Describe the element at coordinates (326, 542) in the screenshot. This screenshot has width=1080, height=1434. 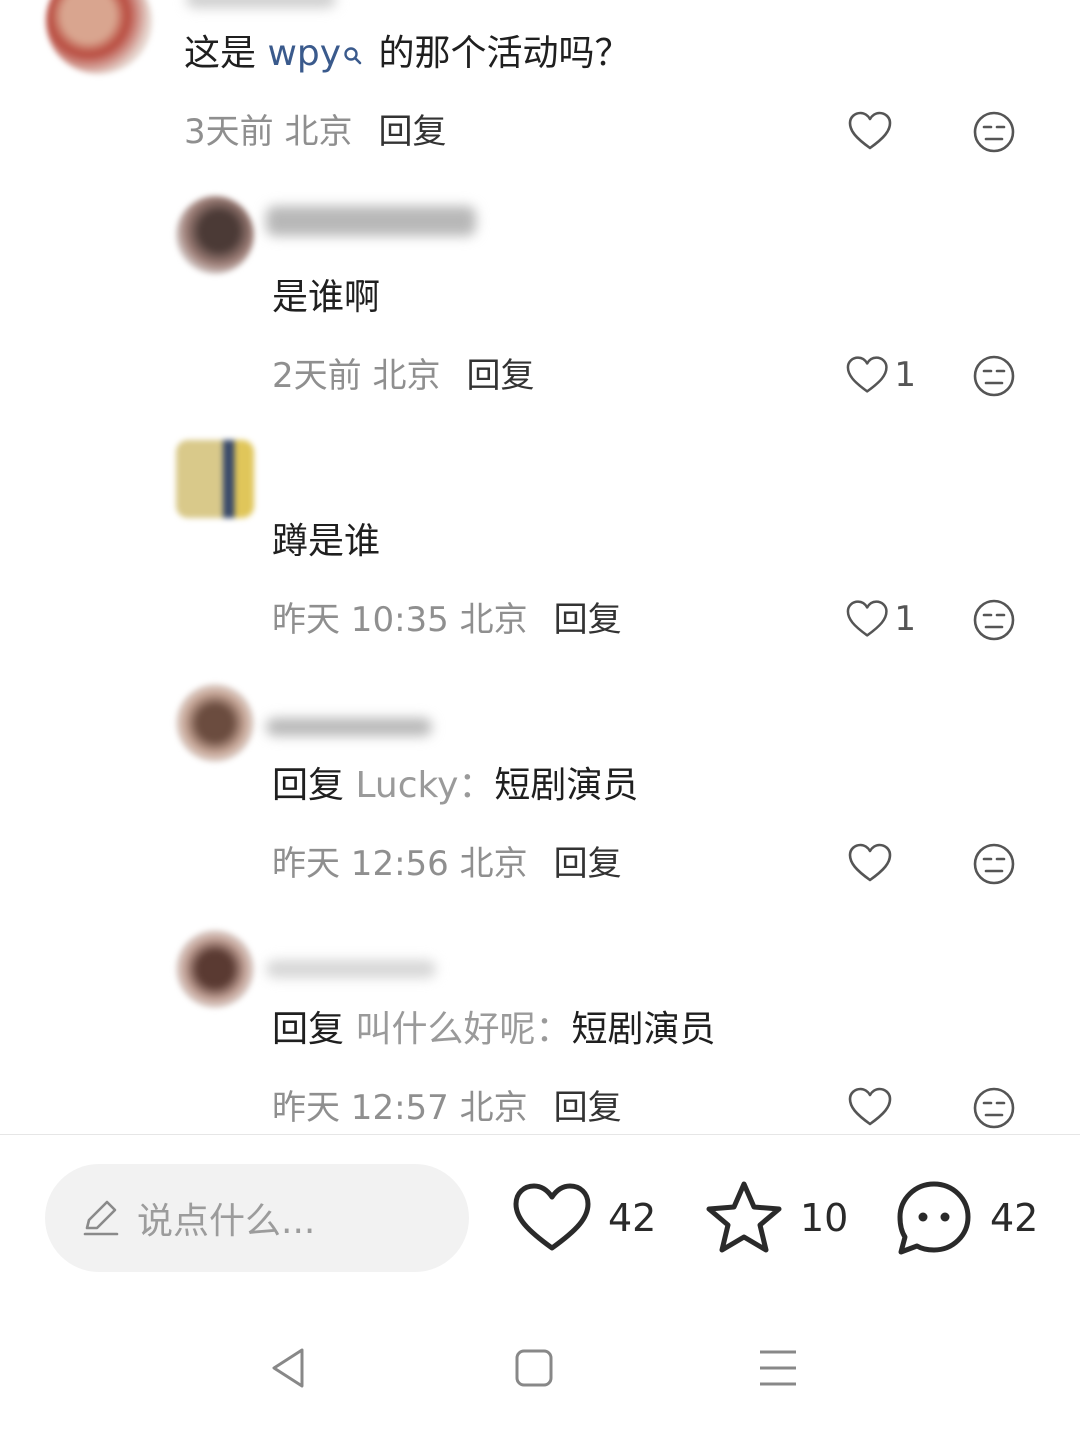
I see `comment-text: 蹲是谁` at that location.